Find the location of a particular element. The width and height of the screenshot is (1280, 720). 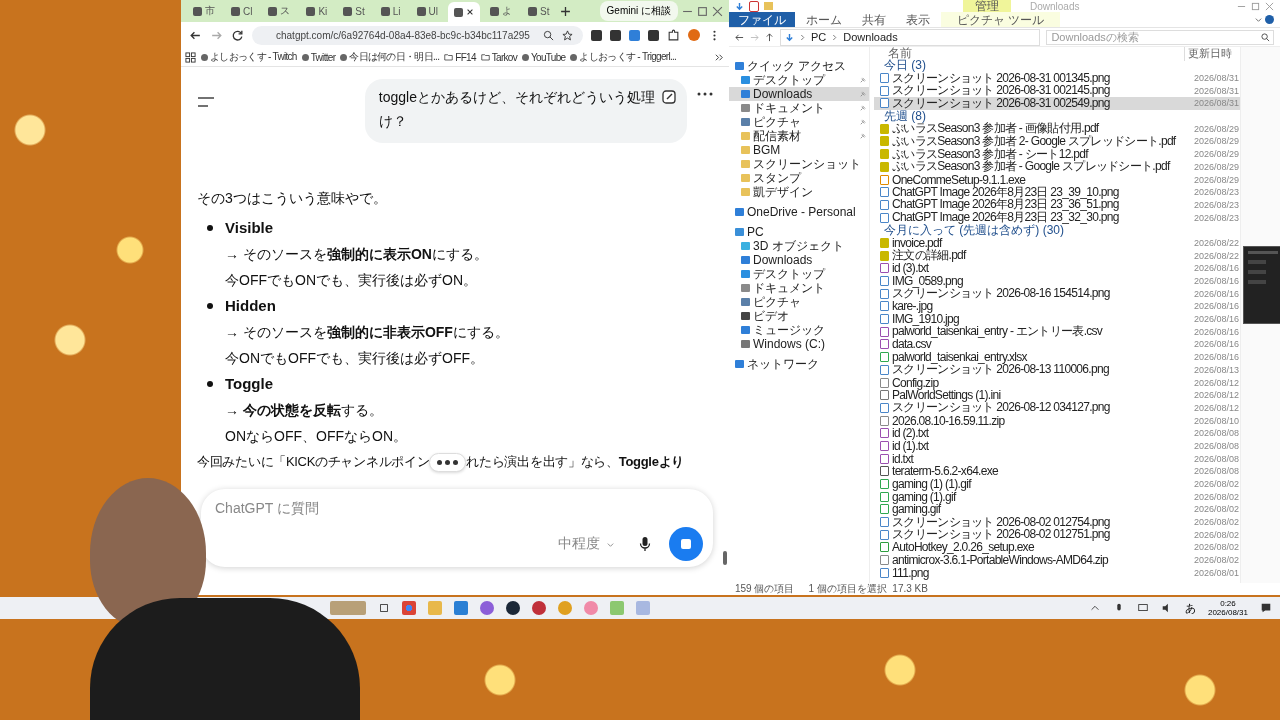

file-name: 111.png is located at coordinates (1041, 572).